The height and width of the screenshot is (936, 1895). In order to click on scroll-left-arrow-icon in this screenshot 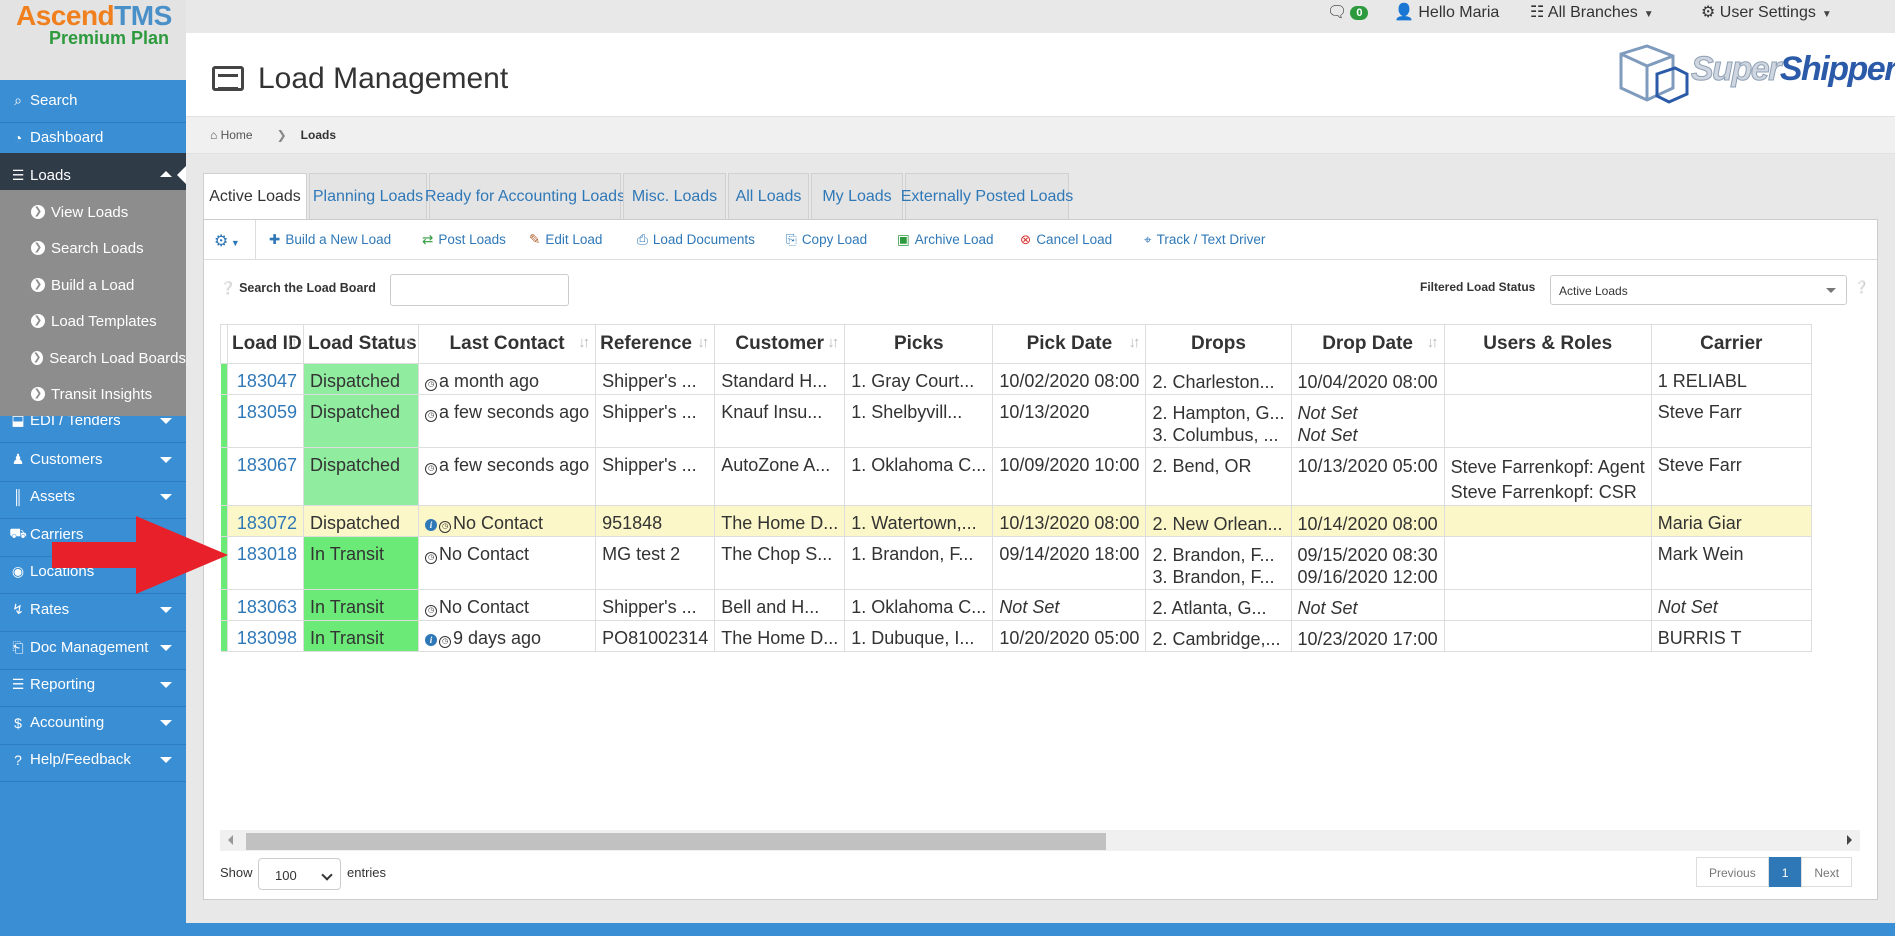, I will do `click(230, 840)`.